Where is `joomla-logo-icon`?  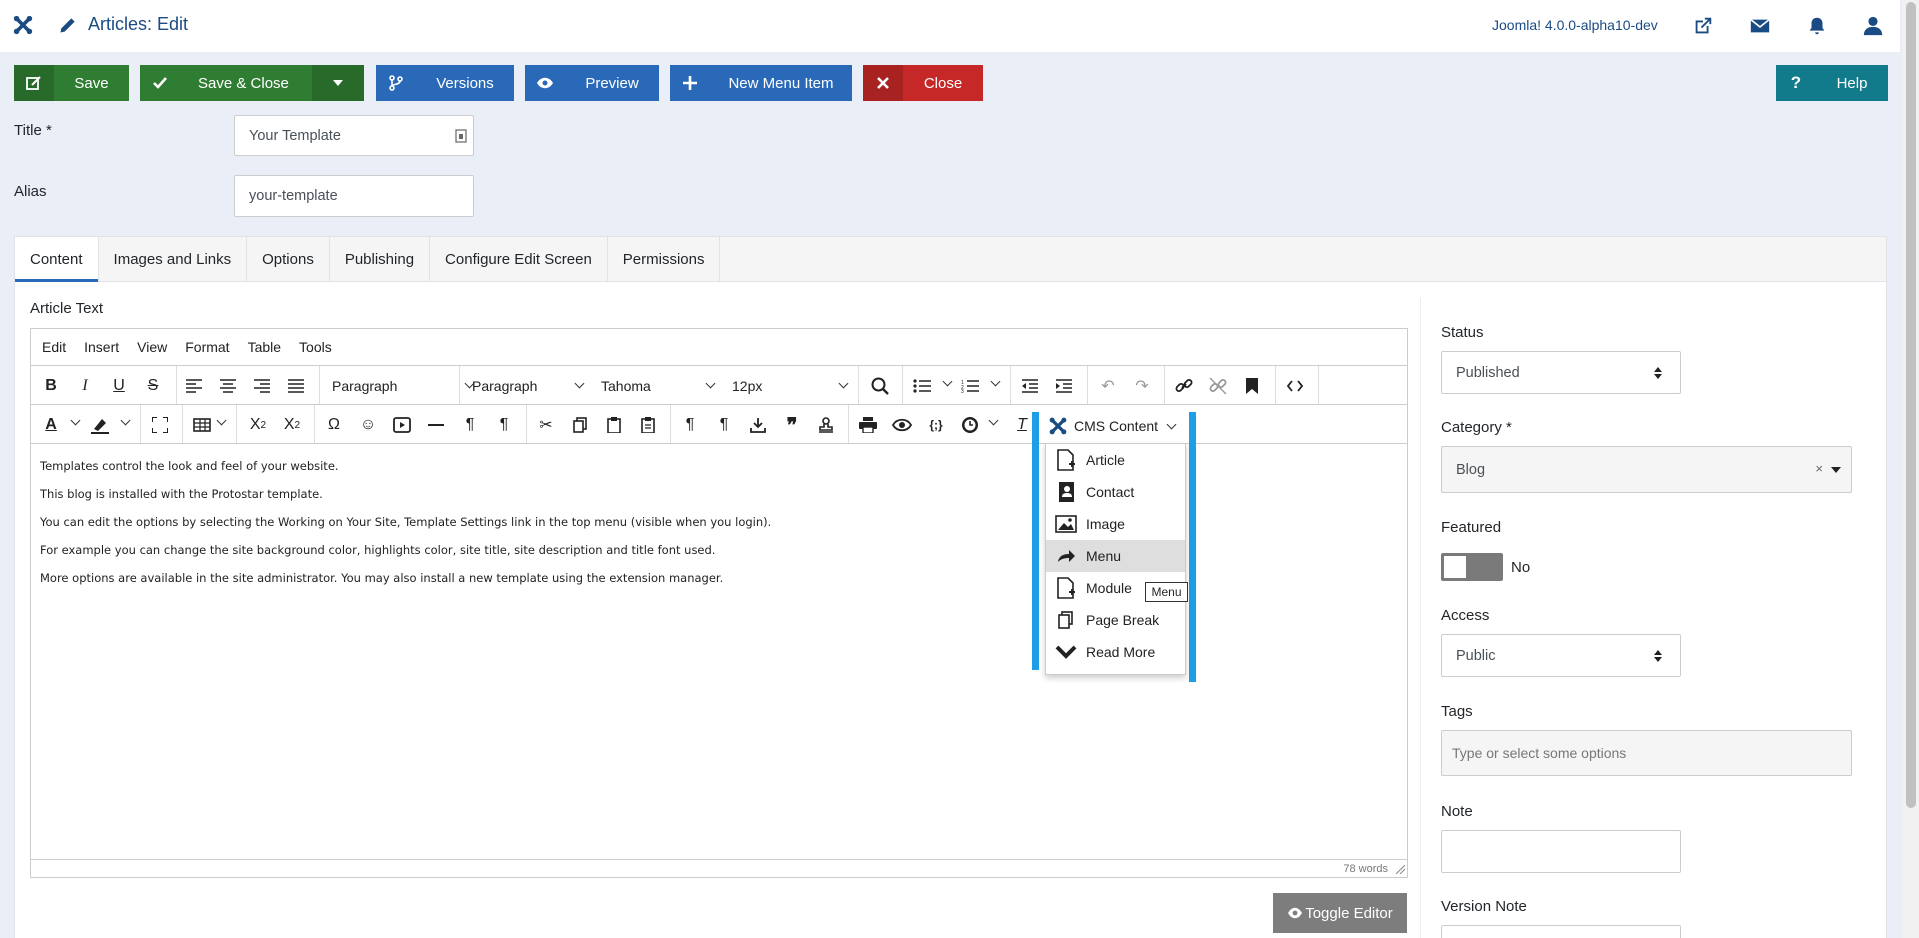
joomla-logo-icon is located at coordinates (23, 25).